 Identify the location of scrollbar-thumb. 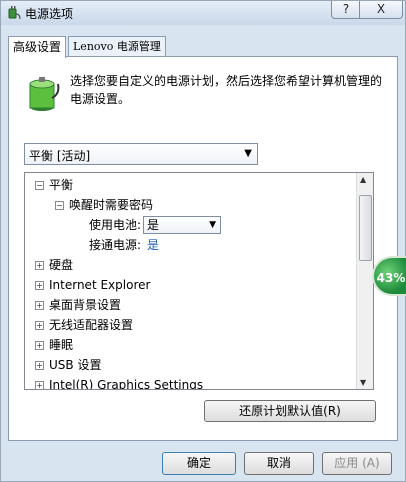
(365, 228).